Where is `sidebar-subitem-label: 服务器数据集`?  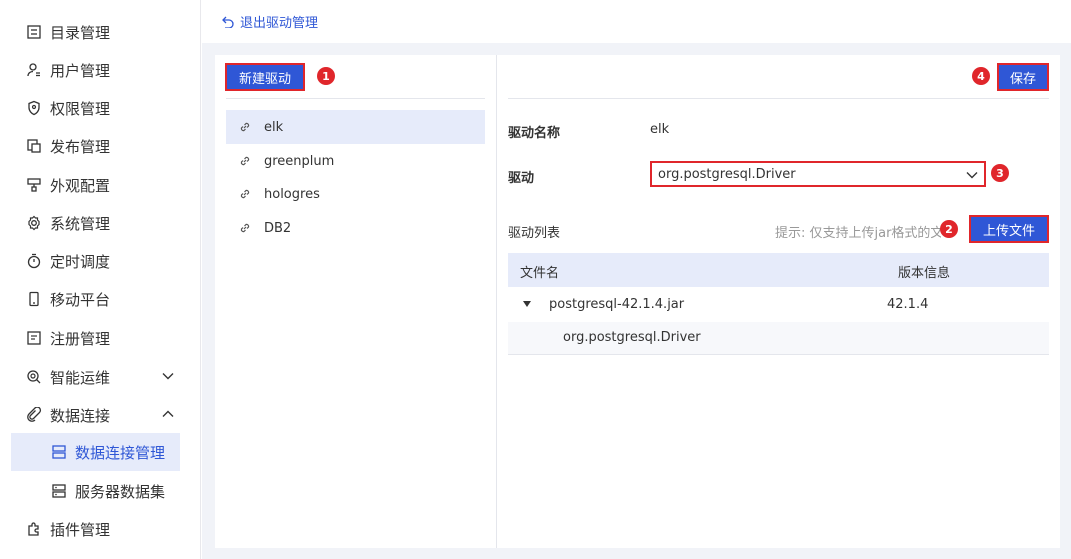 sidebar-subitem-label: 服务器数据集 is located at coordinates (120, 491).